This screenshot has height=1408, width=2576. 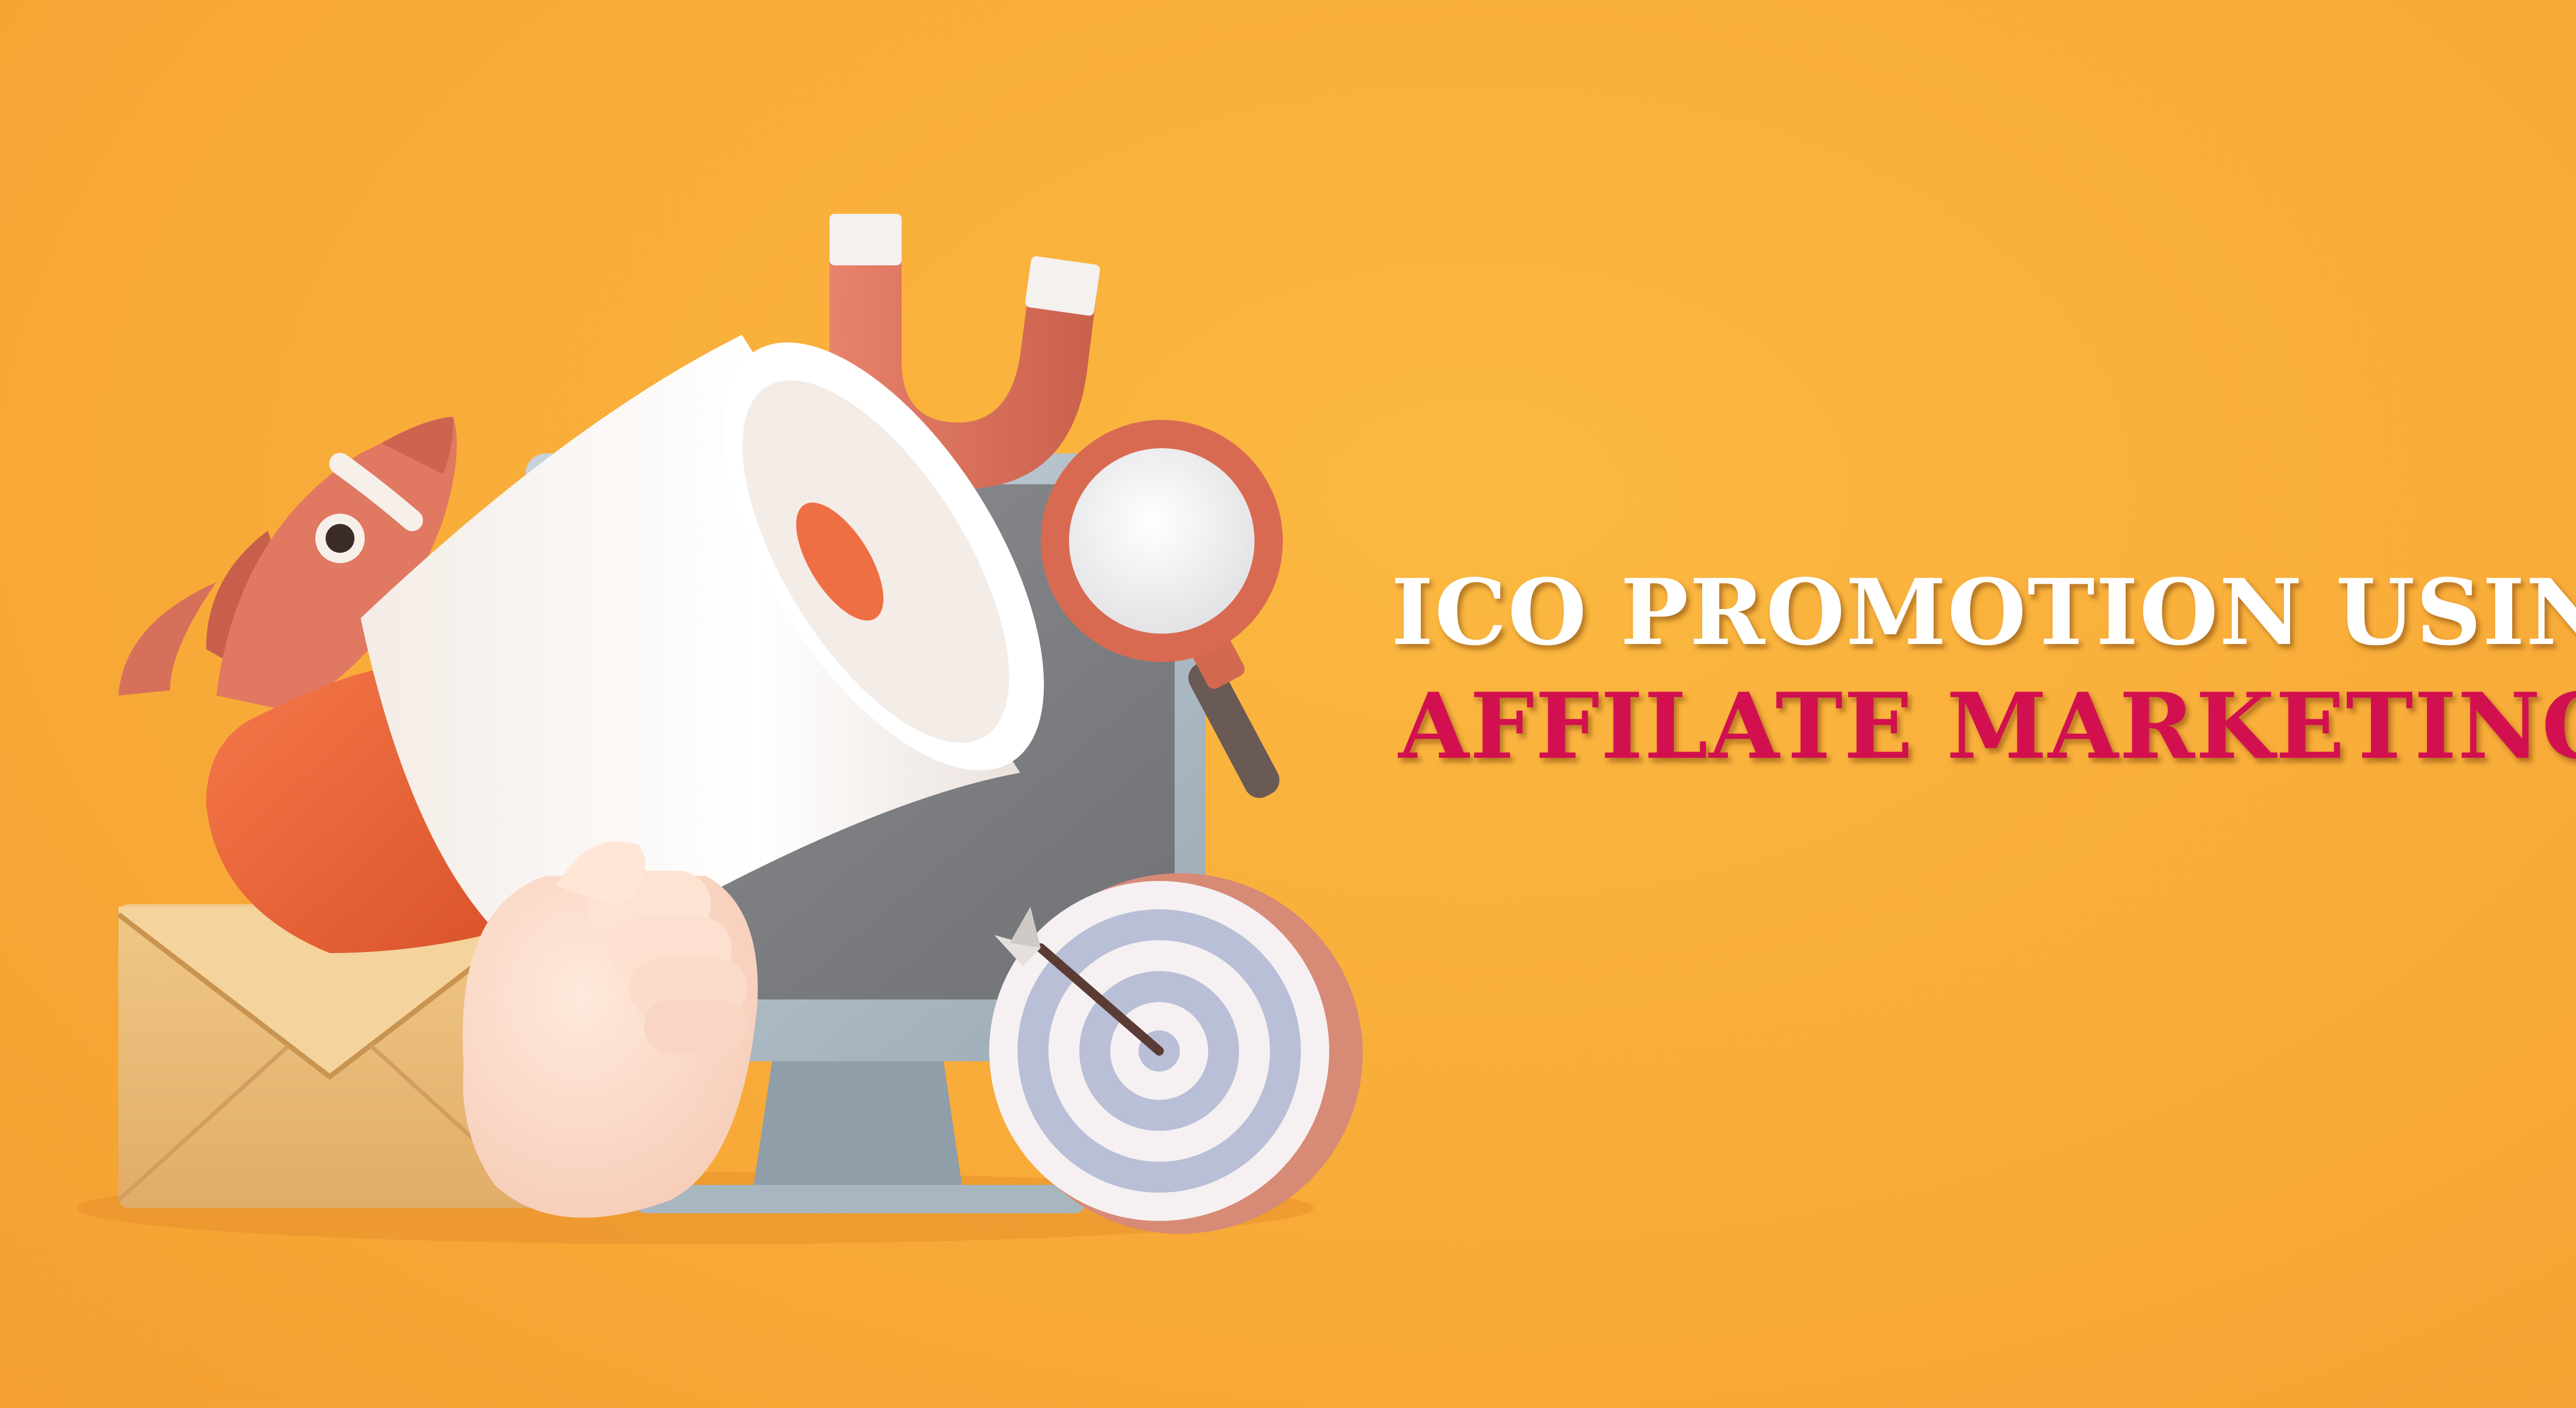 I want to click on headline-line-1: ICO PROMOTION USING, so click(x=1983, y=612).